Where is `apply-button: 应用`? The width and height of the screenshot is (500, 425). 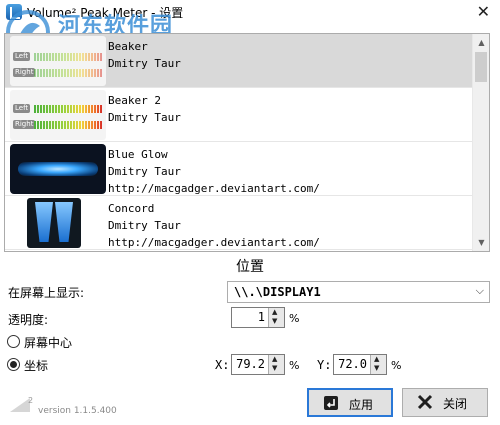 apply-button: 应用 is located at coordinates (350, 402).